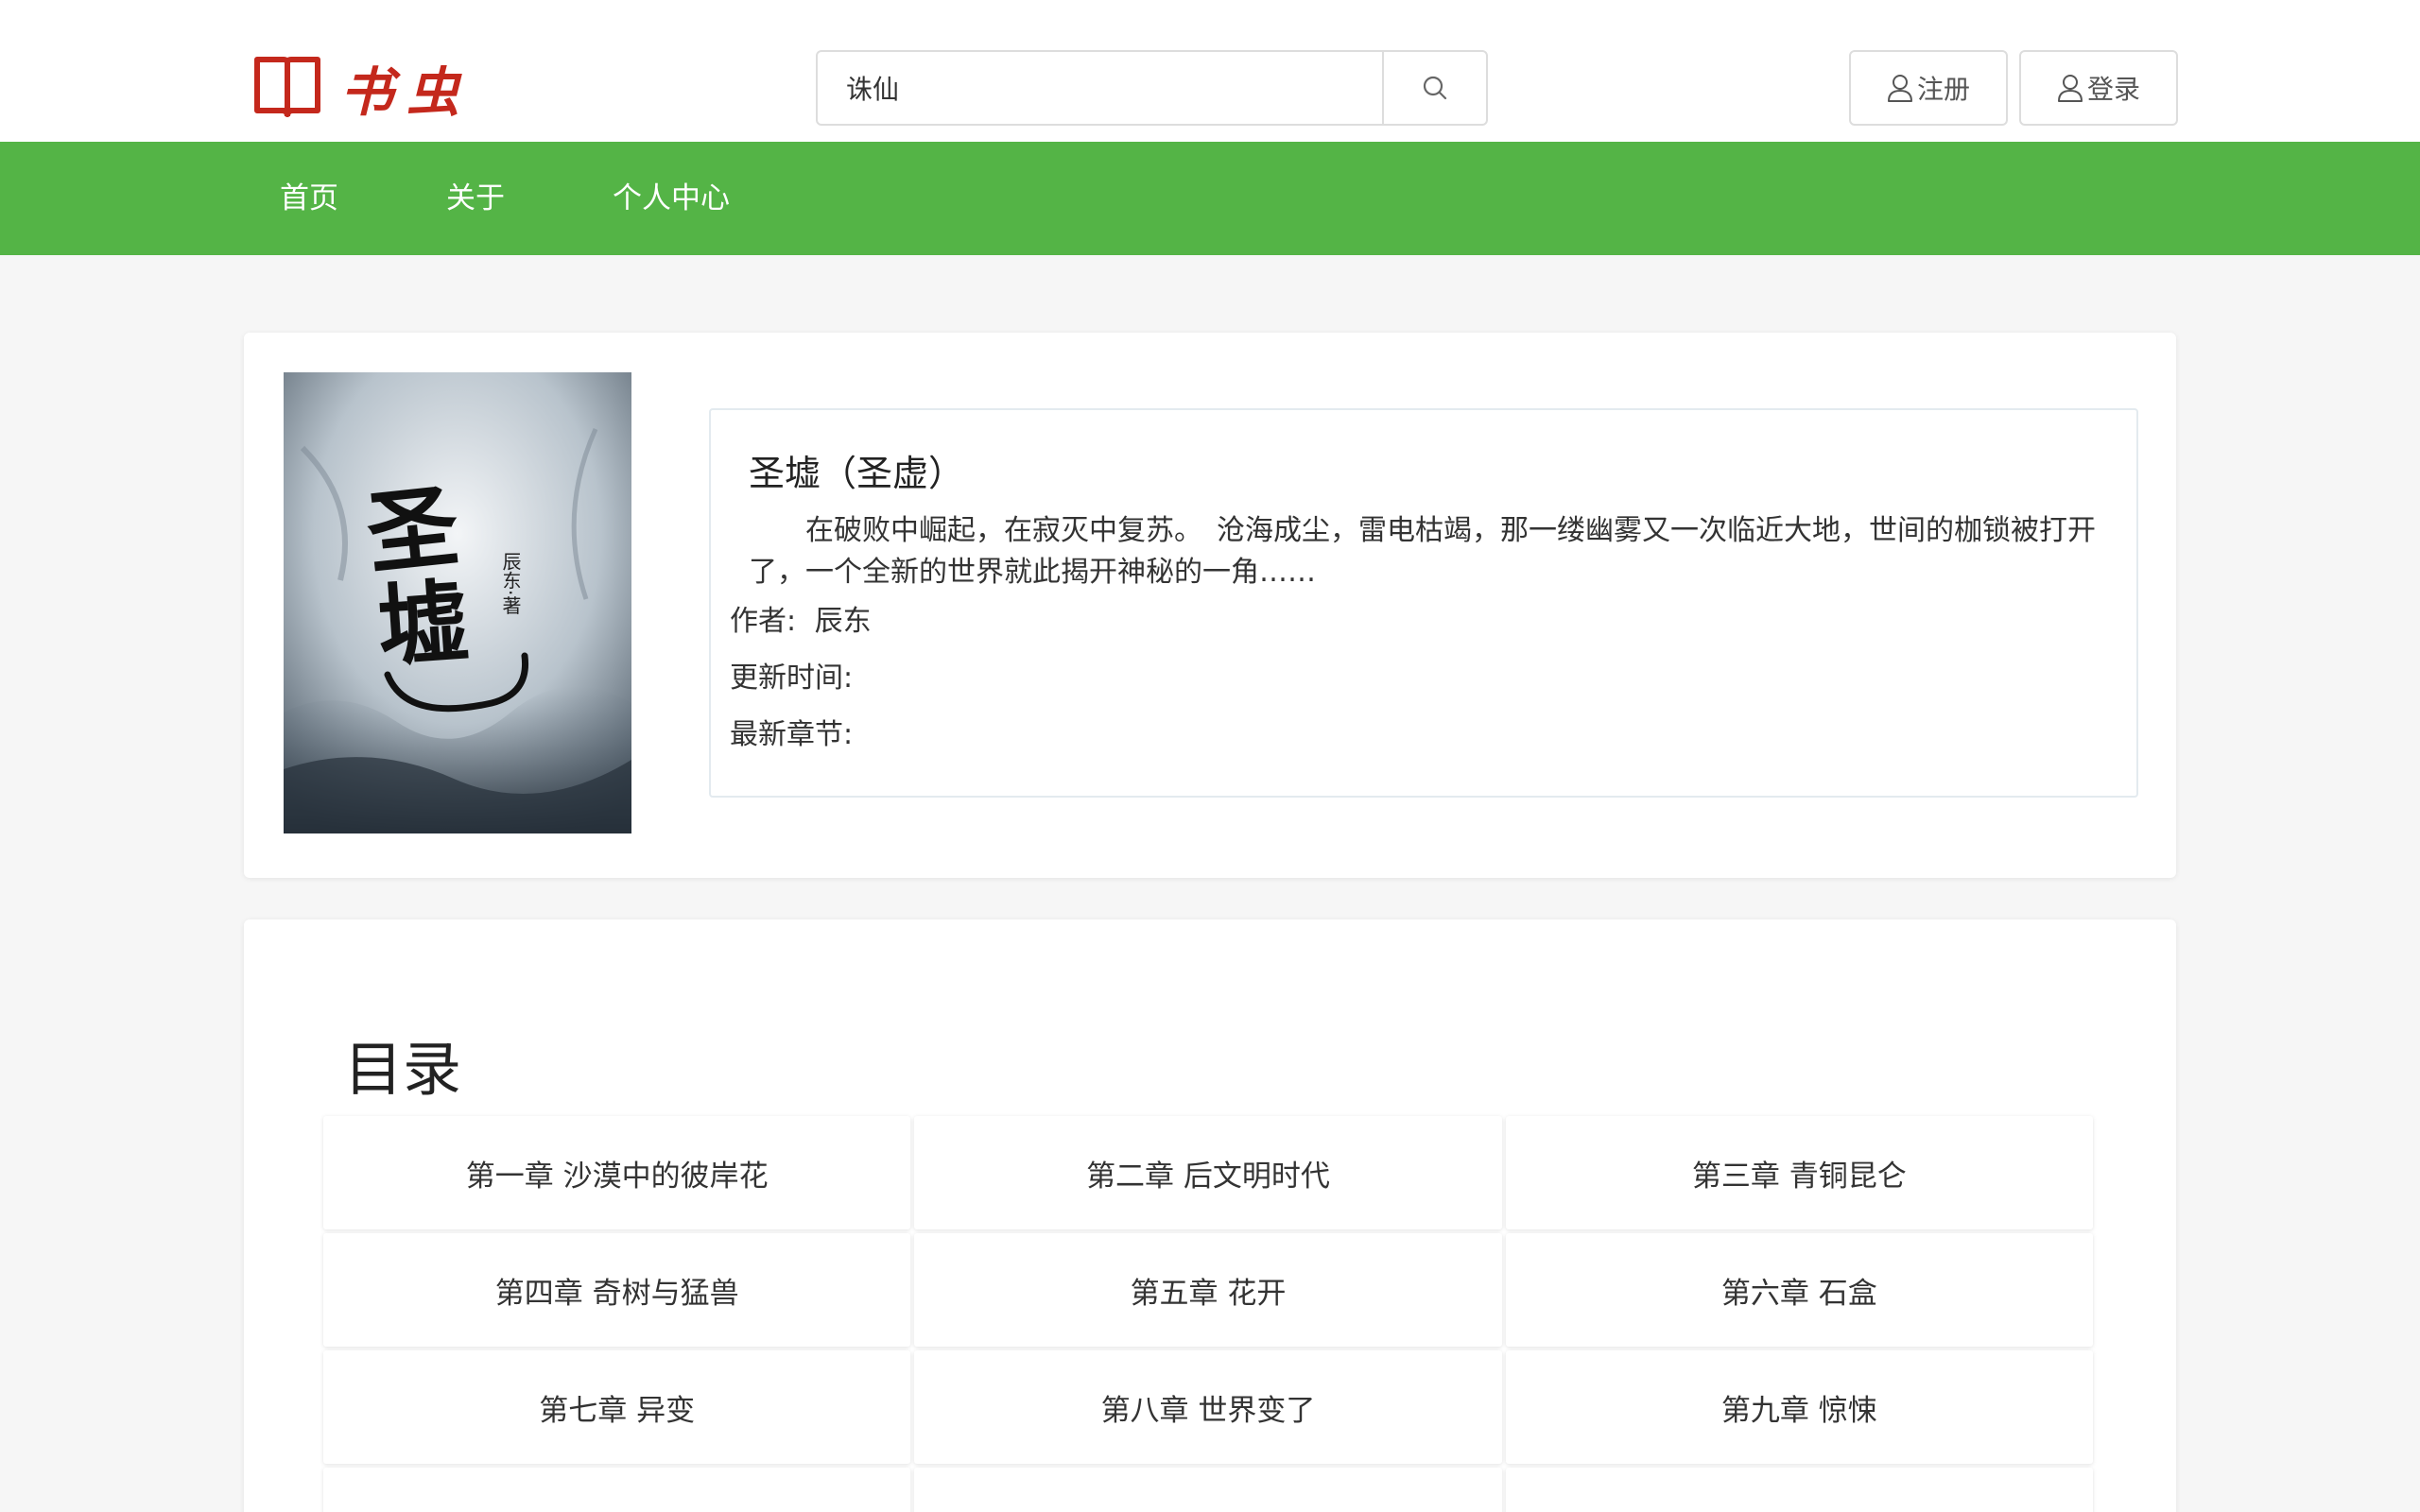  I want to click on cover-author: 辰东·著, so click(511, 583).